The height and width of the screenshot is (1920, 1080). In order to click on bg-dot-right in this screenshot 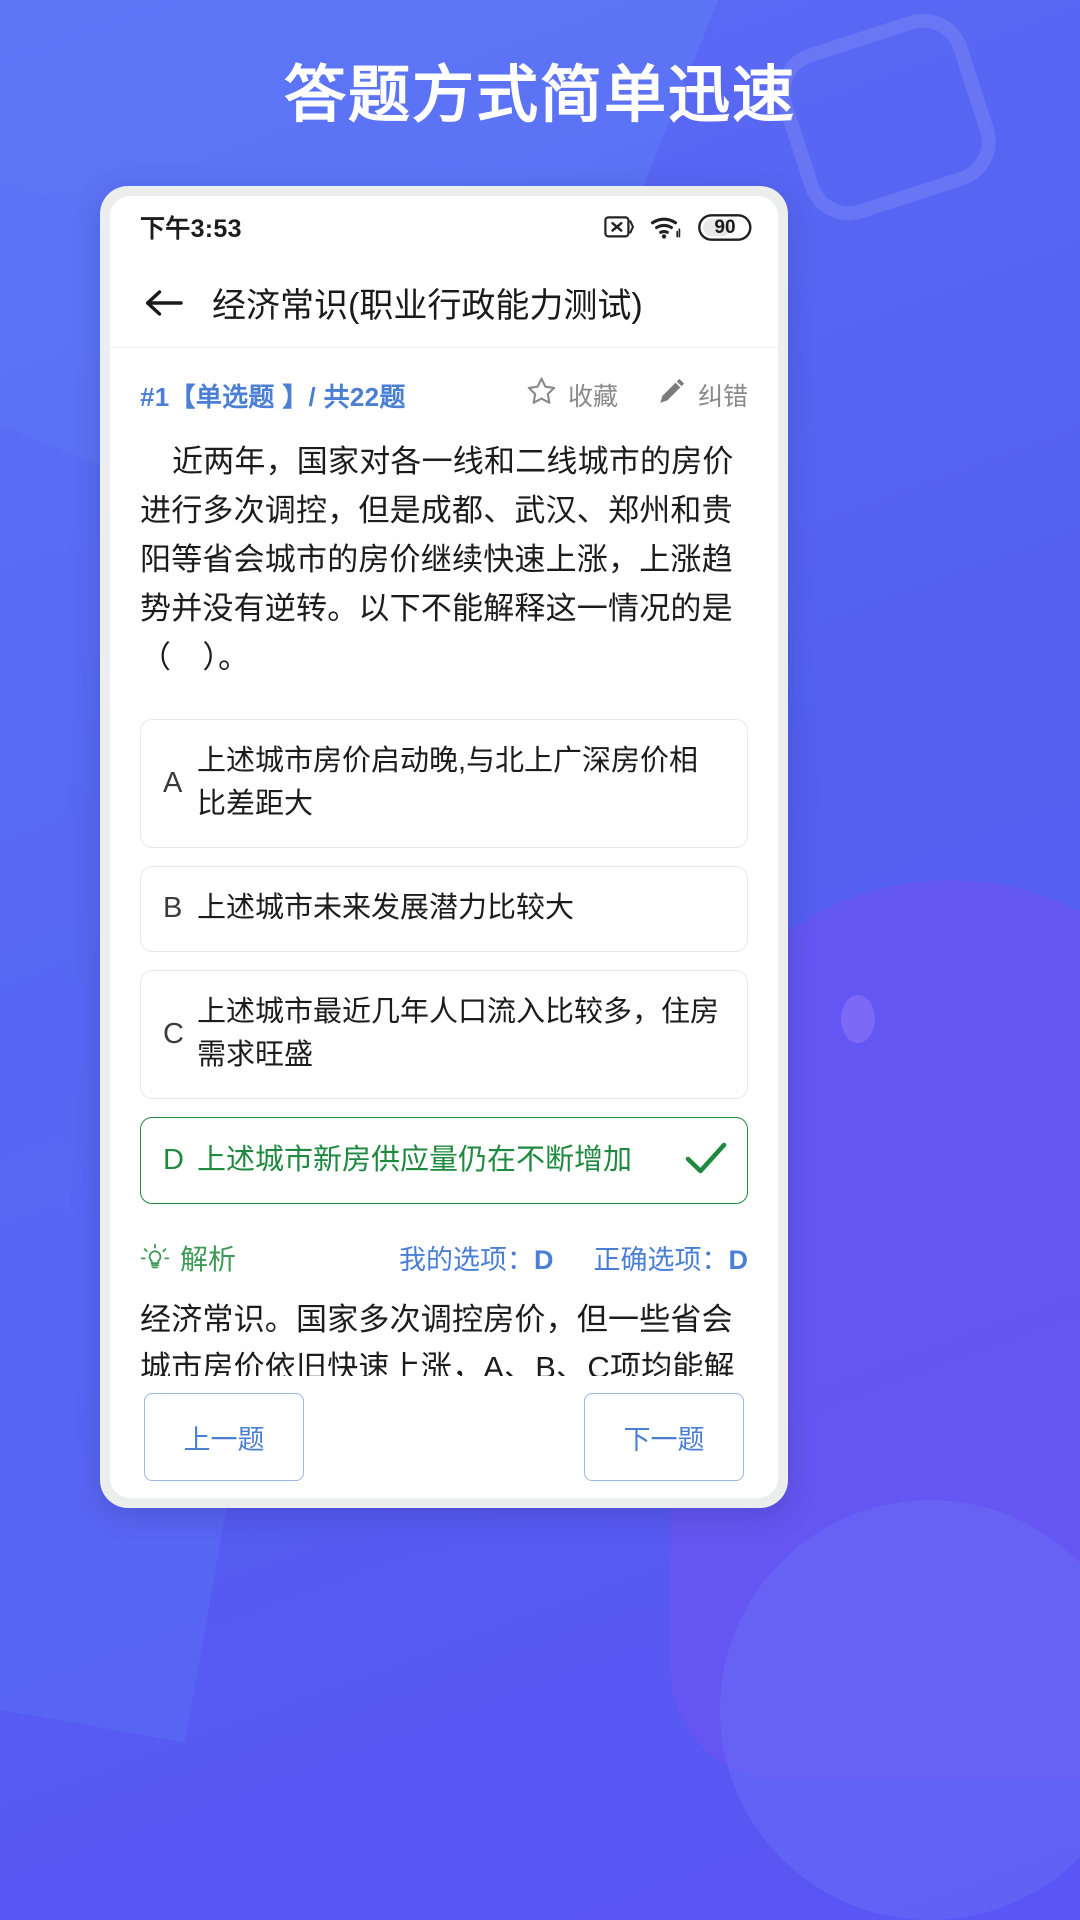, I will do `click(858, 1019)`.